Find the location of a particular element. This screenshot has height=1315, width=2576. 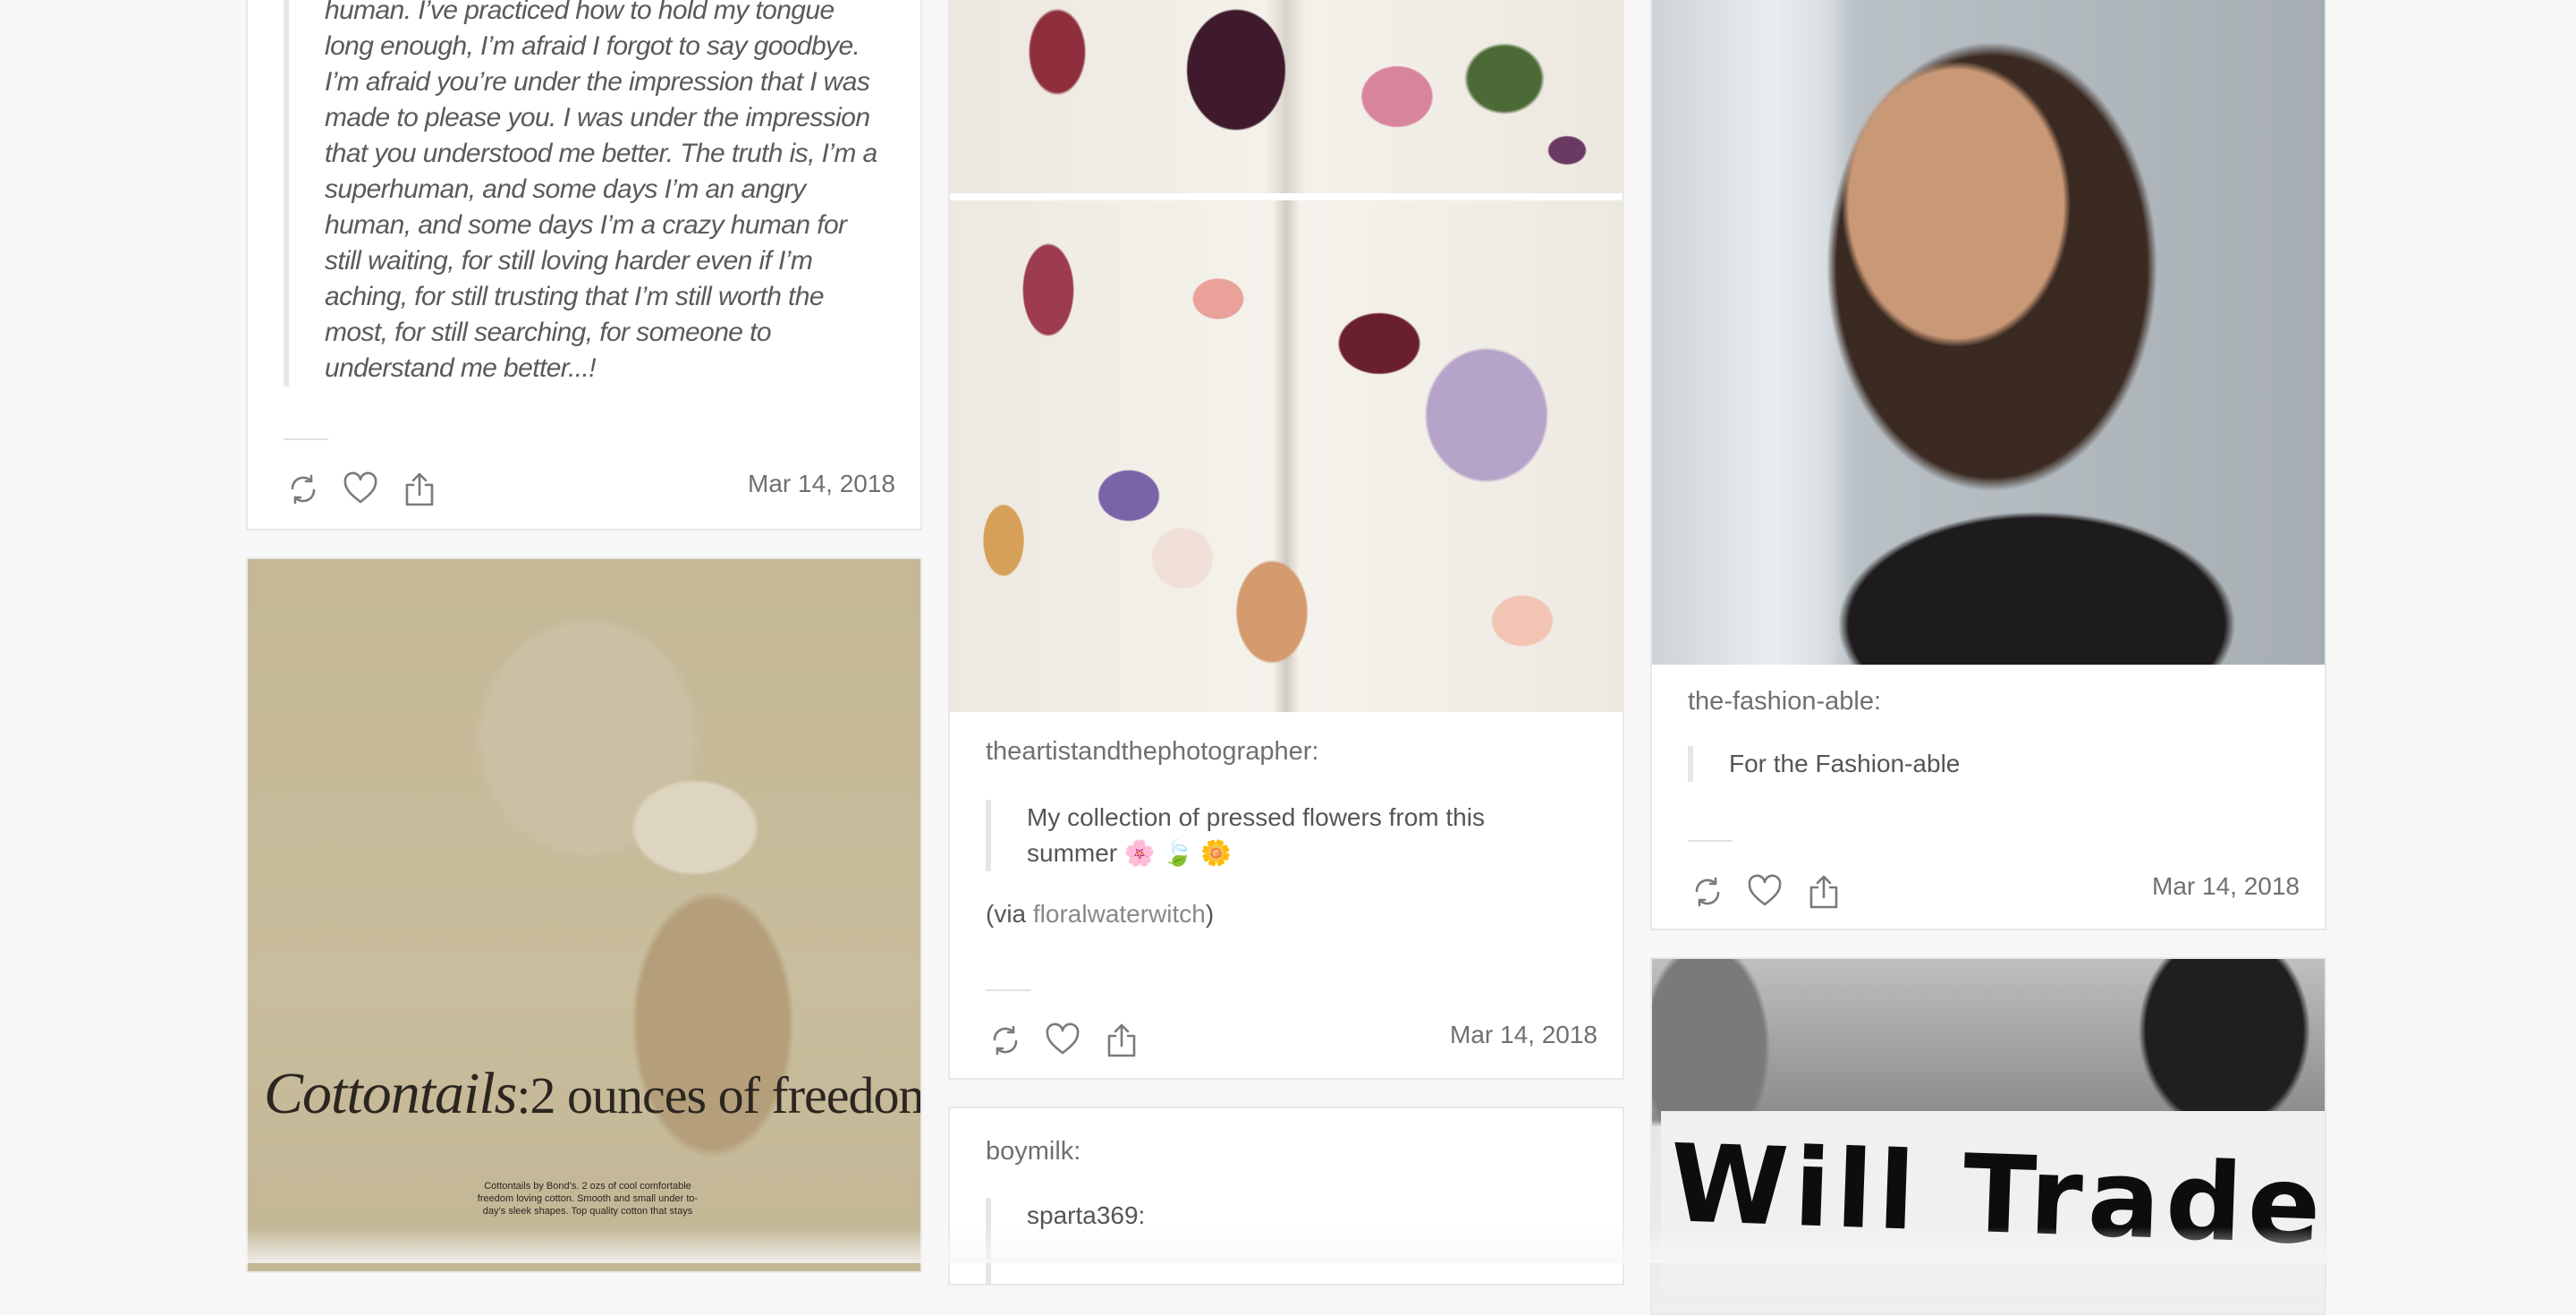

protest-post-card: Will Trade is located at coordinates (1988, 1136).